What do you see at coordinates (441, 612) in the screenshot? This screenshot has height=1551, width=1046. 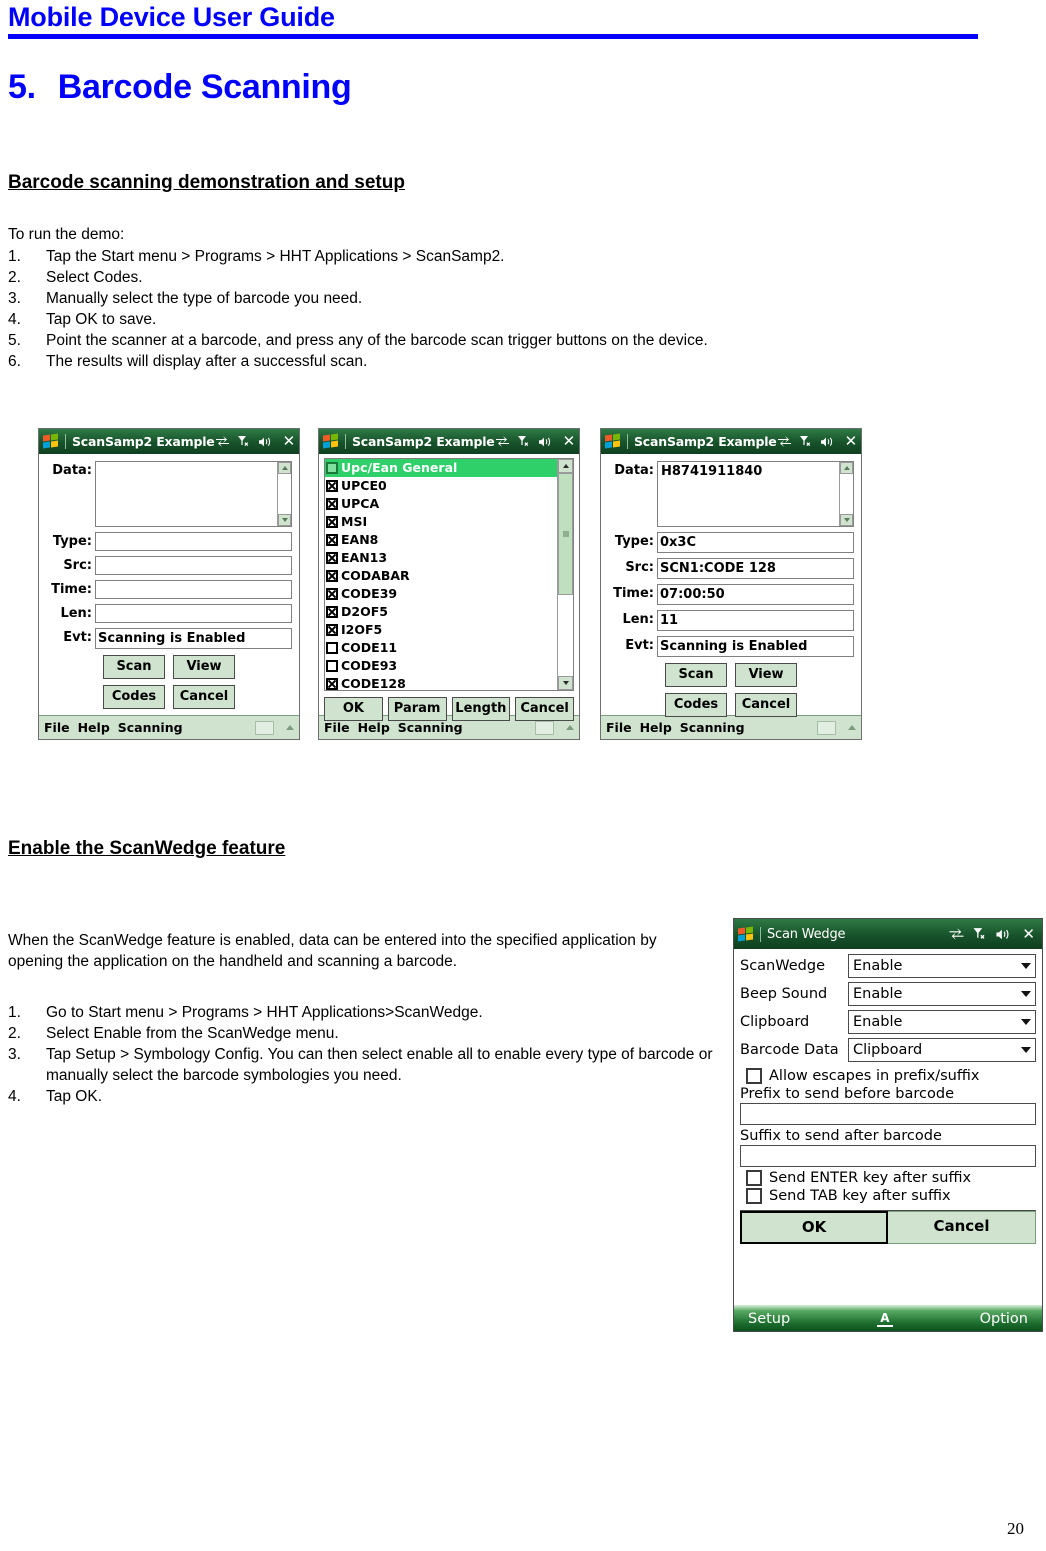 I see `list-item: D2OF5` at bounding box center [441, 612].